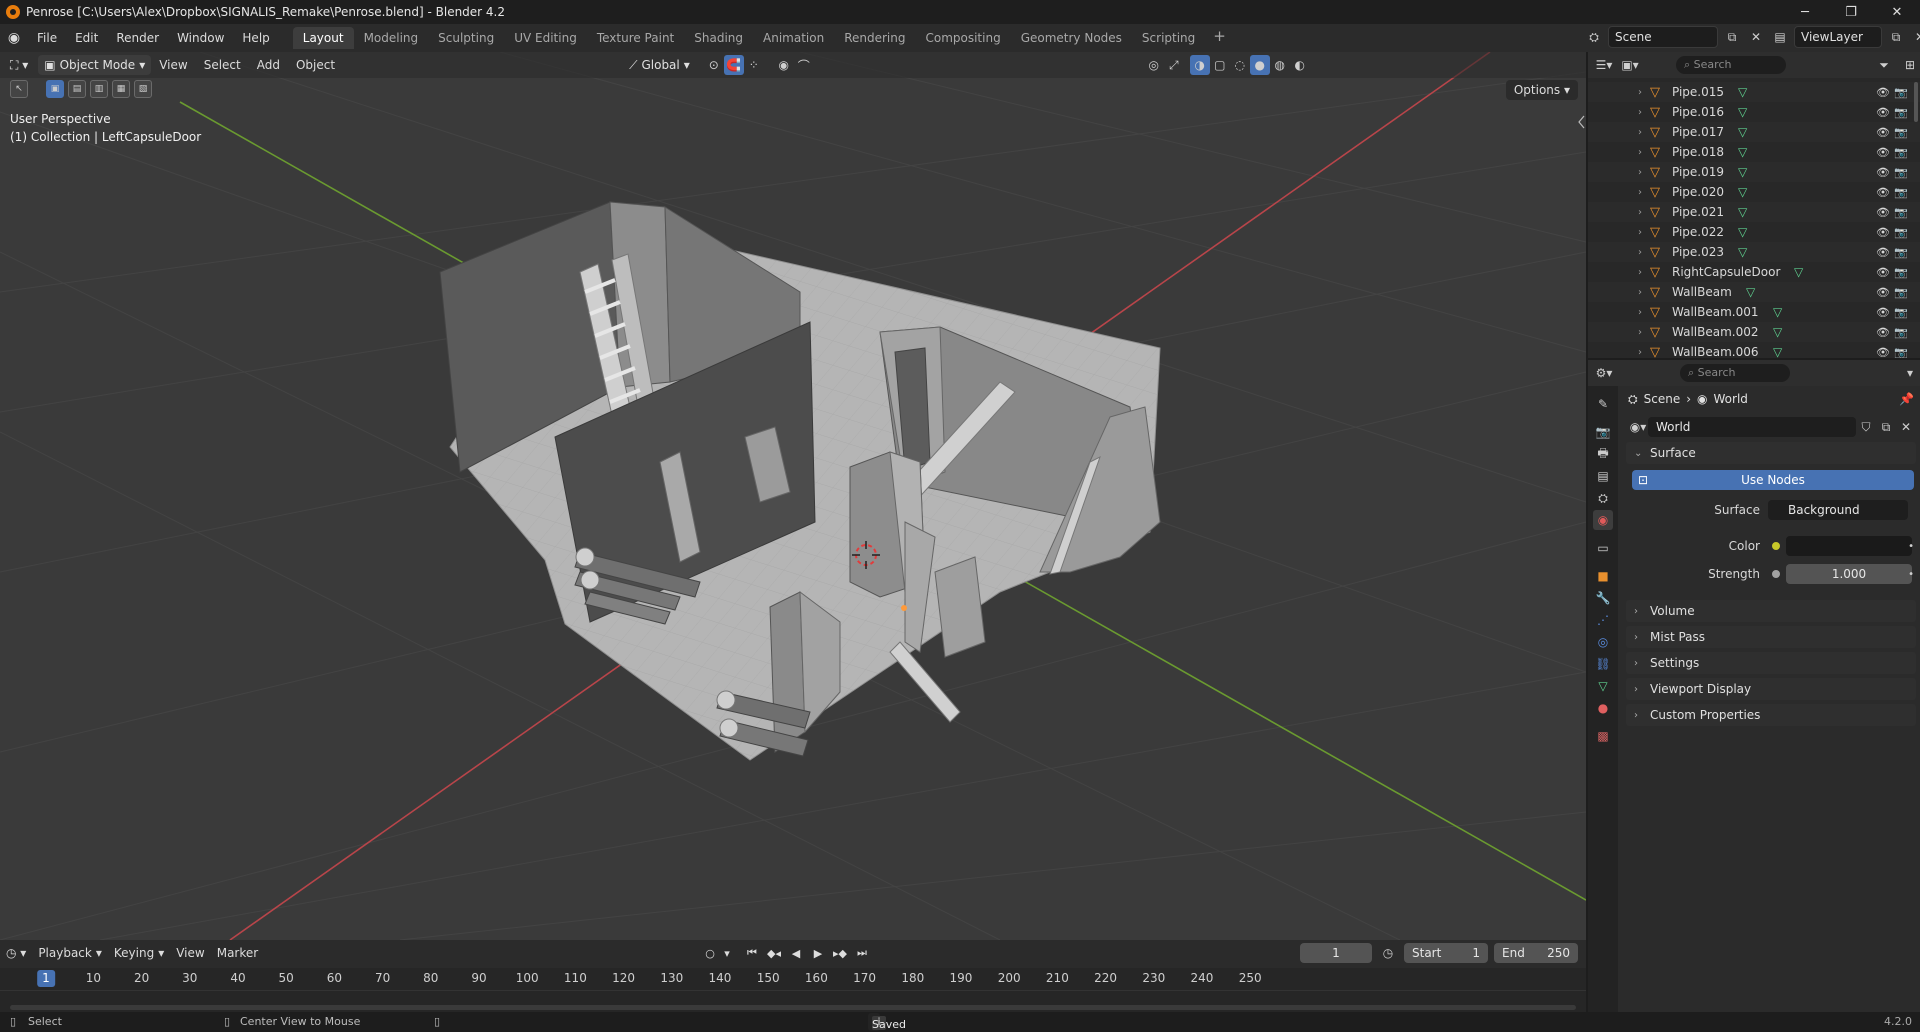  I want to click on tab-rendering: Rendering, so click(874, 38).